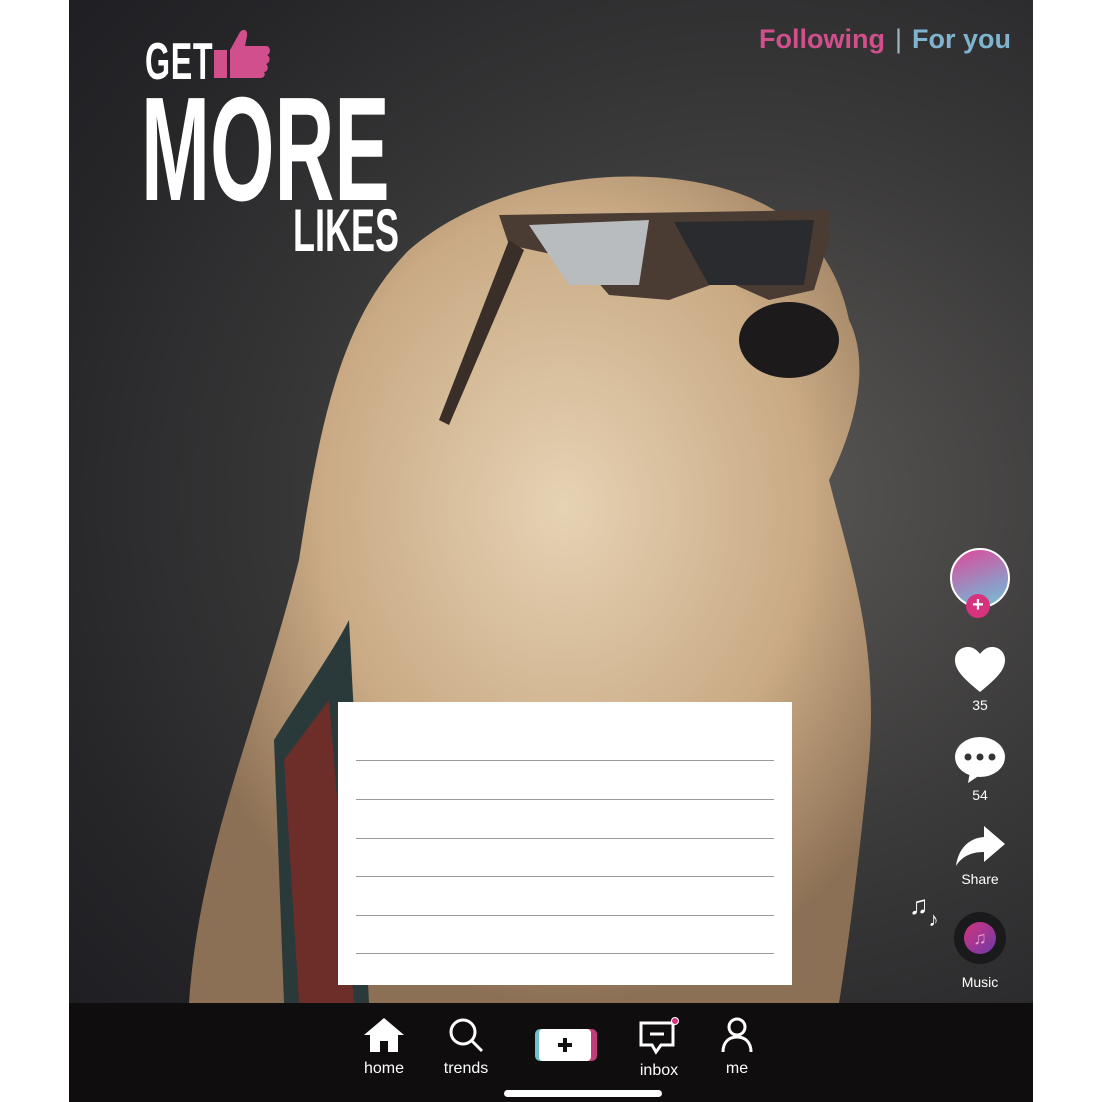 The image size is (1102, 1102). Describe the element at coordinates (346, 230) in the screenshot. I see `headline-likes: LIKES` at that location.